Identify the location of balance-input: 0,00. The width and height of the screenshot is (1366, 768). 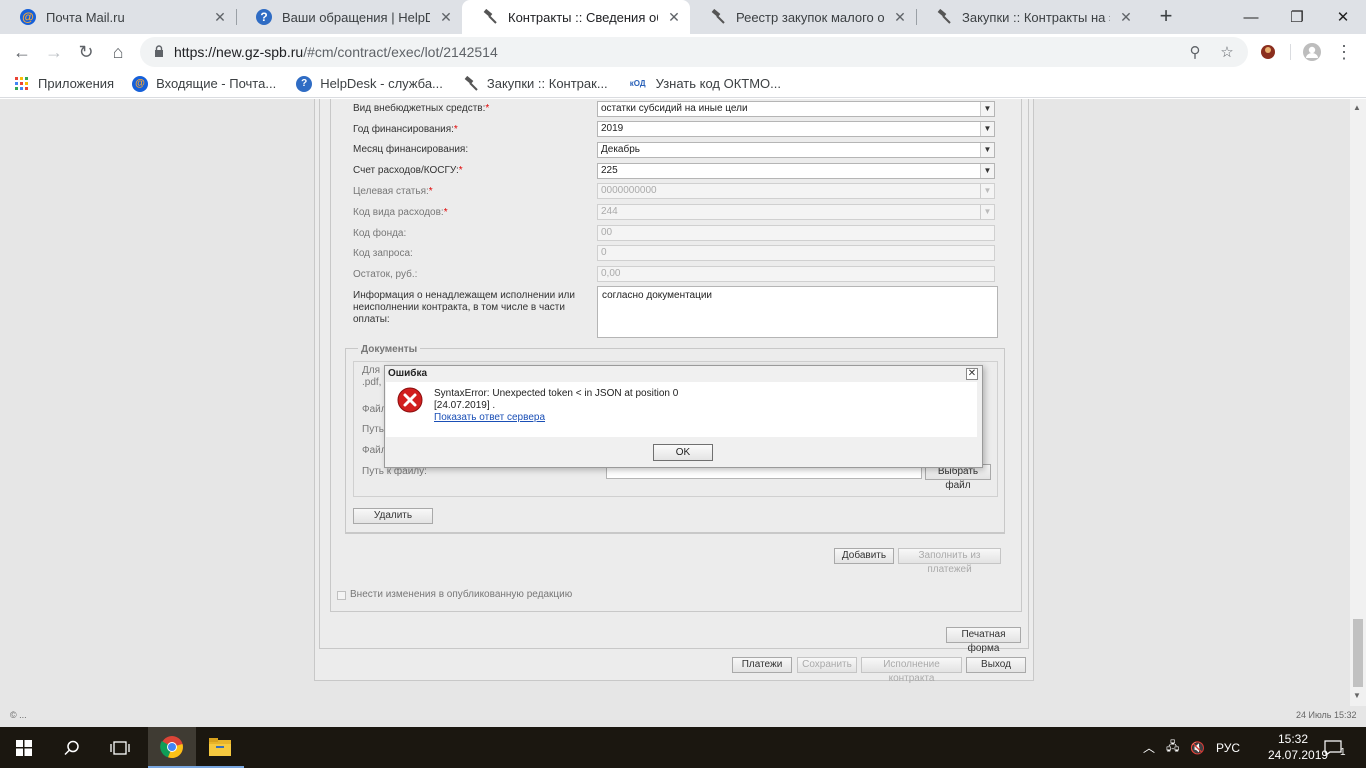
(796, 274).